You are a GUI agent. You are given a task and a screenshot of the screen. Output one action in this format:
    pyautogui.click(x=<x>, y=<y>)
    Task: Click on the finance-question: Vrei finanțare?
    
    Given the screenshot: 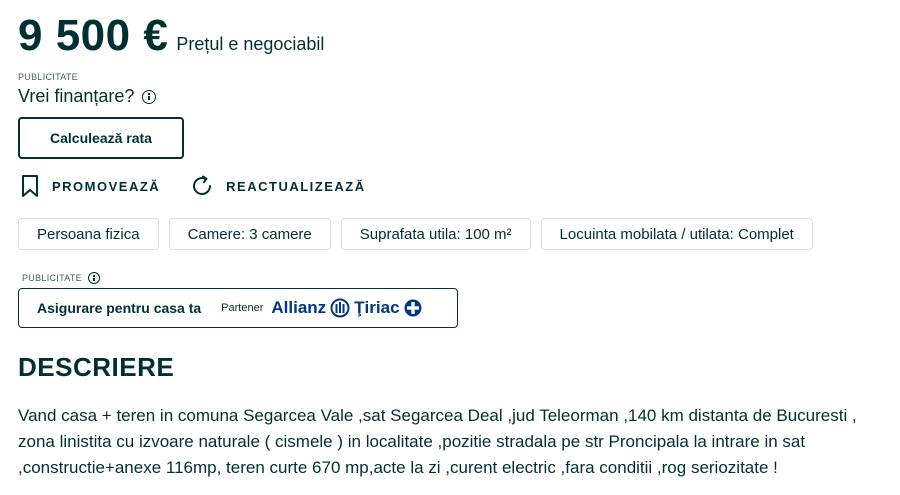 What is the action you would take?
    pyautogui.click(x=87, y=96)
    